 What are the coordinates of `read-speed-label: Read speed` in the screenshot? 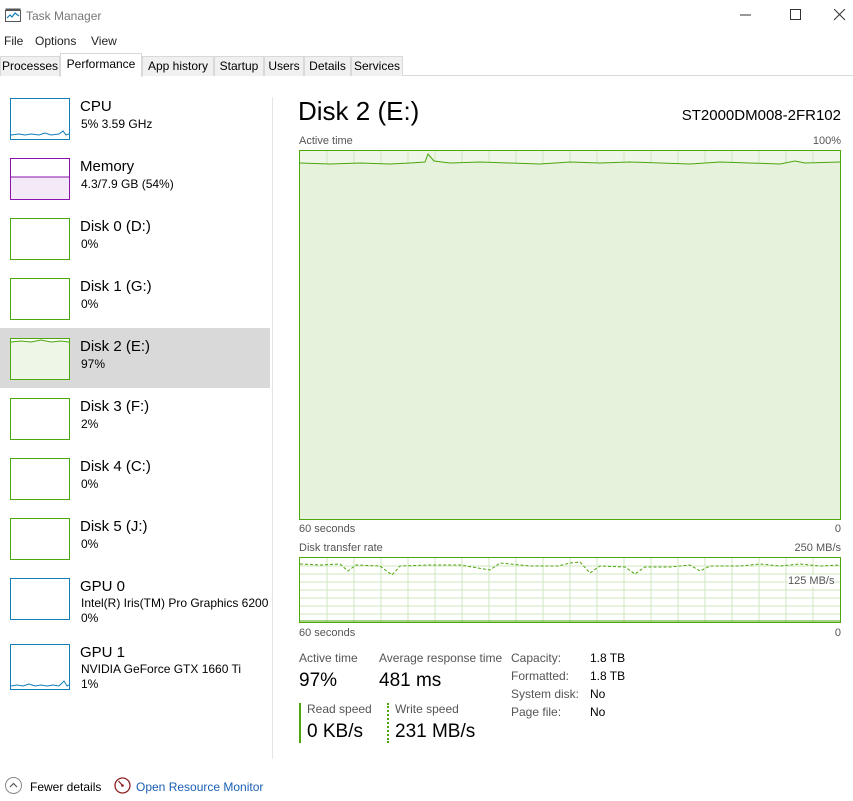 It's located at (339, 709).